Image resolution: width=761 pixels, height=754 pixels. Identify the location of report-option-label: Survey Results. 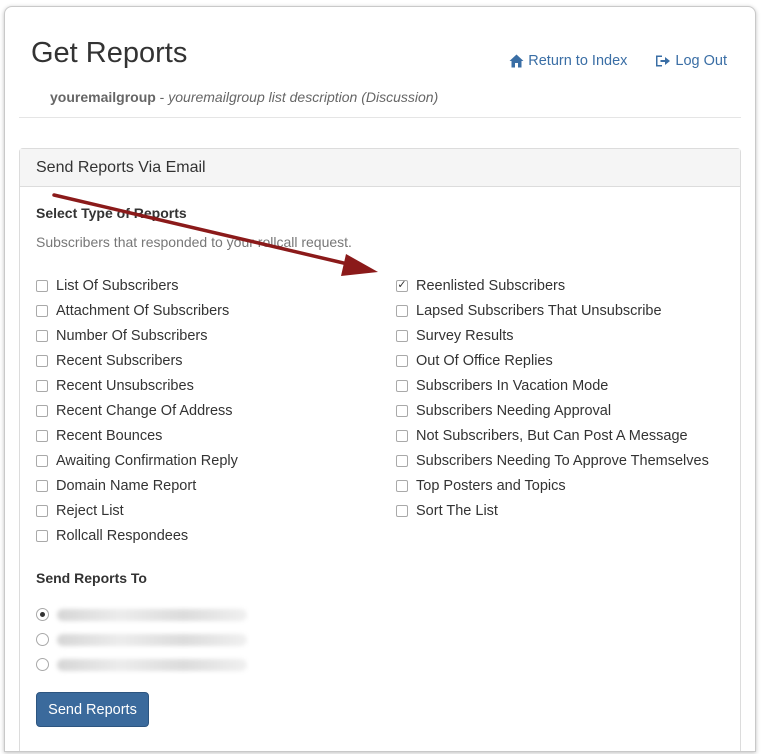
(465, 335).